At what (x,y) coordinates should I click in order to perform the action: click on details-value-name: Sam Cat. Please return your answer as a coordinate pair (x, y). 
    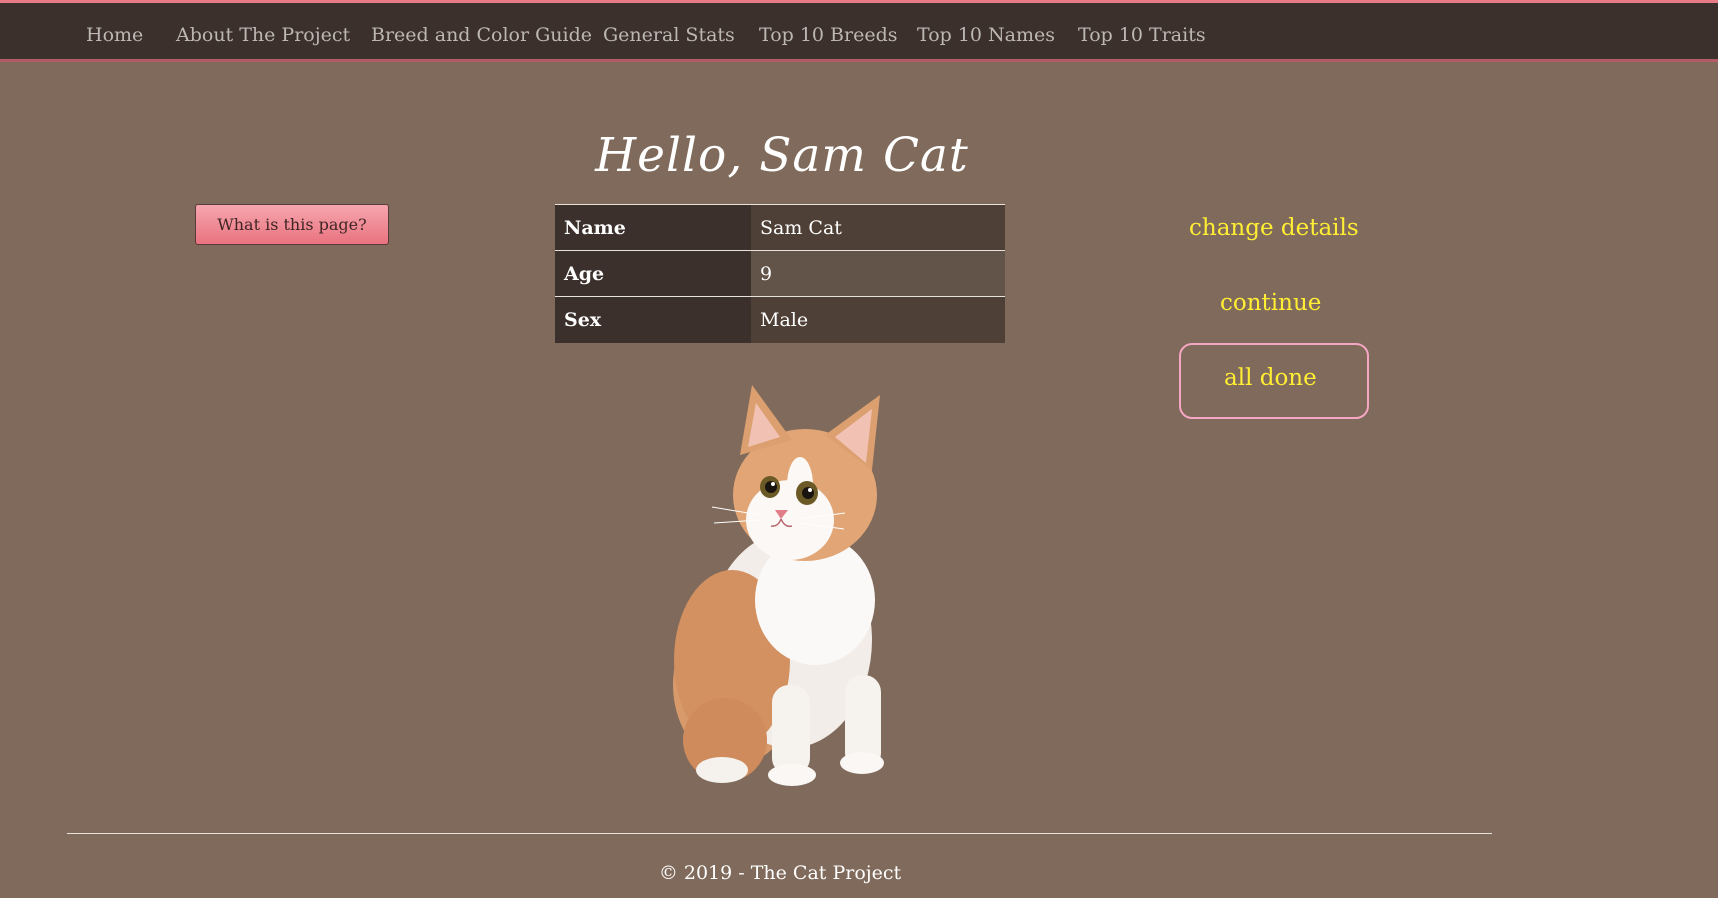
    Looking at the image, I should click on (878, 227).